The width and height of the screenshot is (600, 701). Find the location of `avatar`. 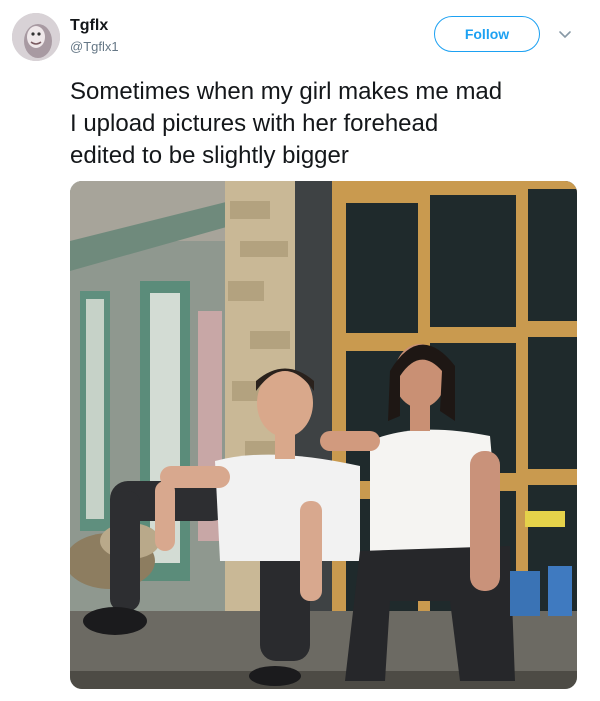

avatar is located at coordinates (36, 37).